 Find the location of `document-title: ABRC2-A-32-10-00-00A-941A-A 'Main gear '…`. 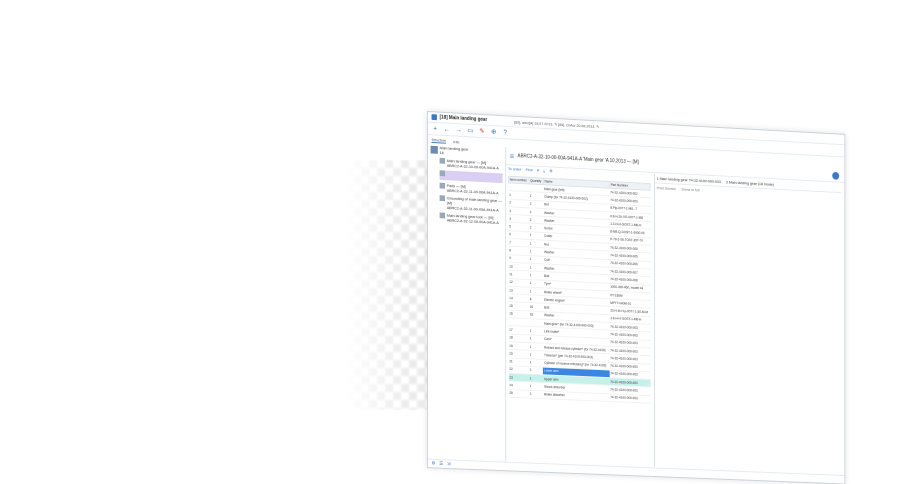

document-title: ABRC2-A-32-10-00-00A-941A-A 'Main gear '… is located at coordinates (578, 159).